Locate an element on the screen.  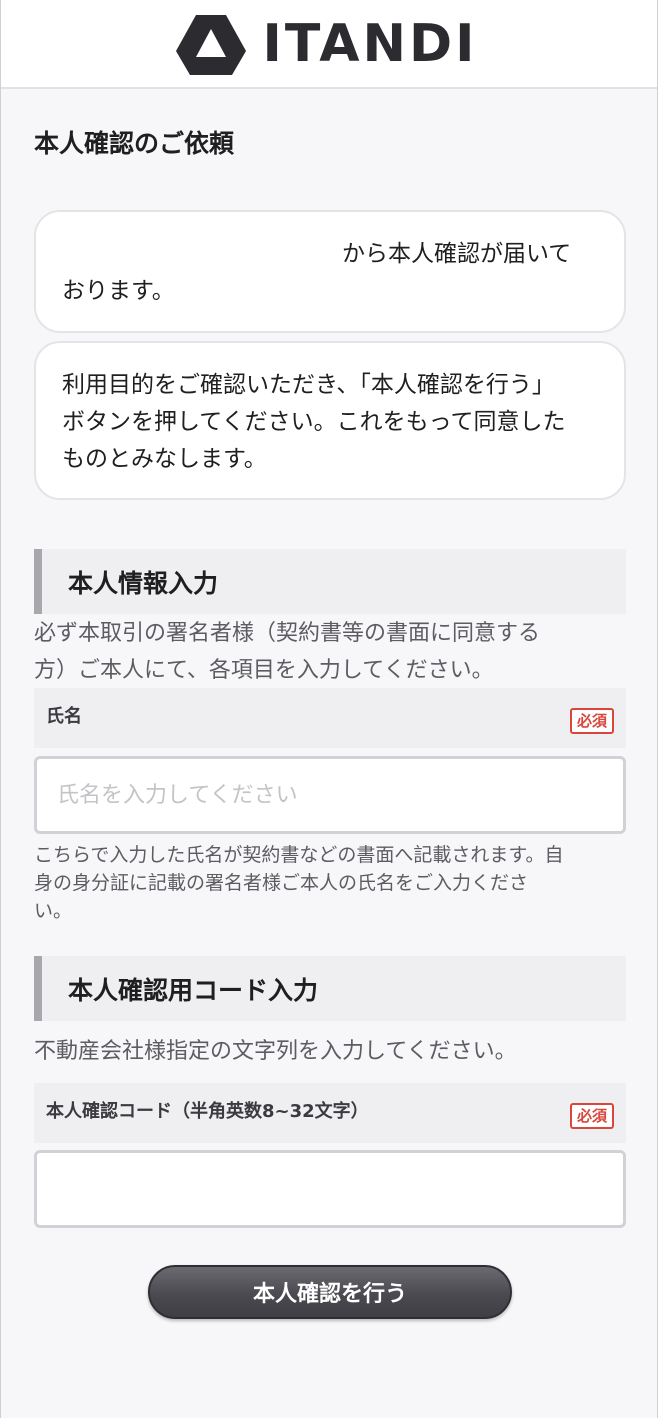
code-field-label-bar: 本人確認コード（半角英数8~32文字） 必須 is located at coordinates (330, 1113).